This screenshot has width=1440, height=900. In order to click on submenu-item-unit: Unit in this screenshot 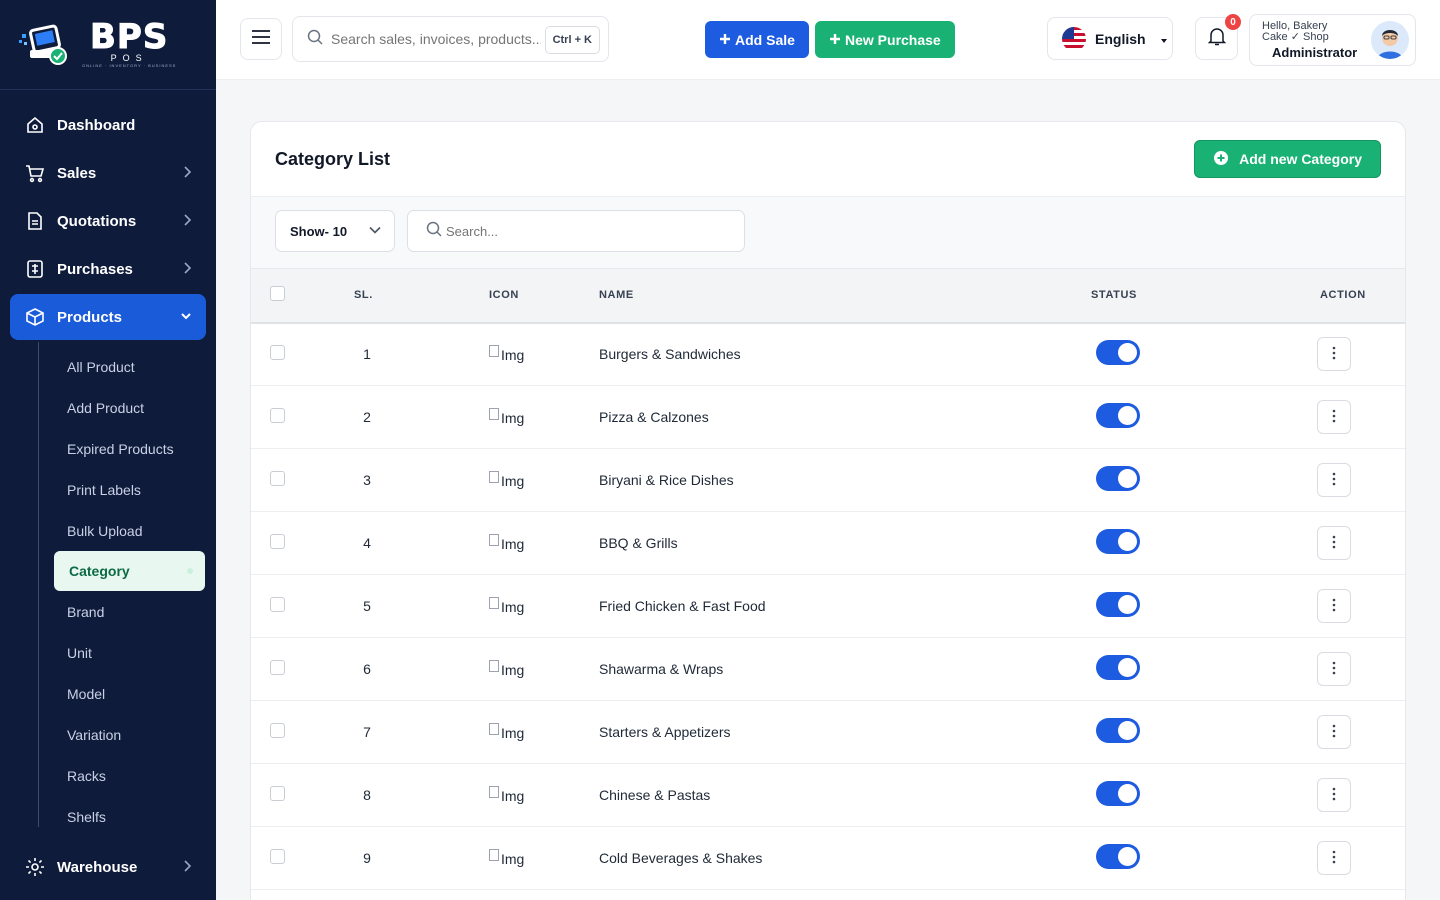, I will do `click(127, 652)`.